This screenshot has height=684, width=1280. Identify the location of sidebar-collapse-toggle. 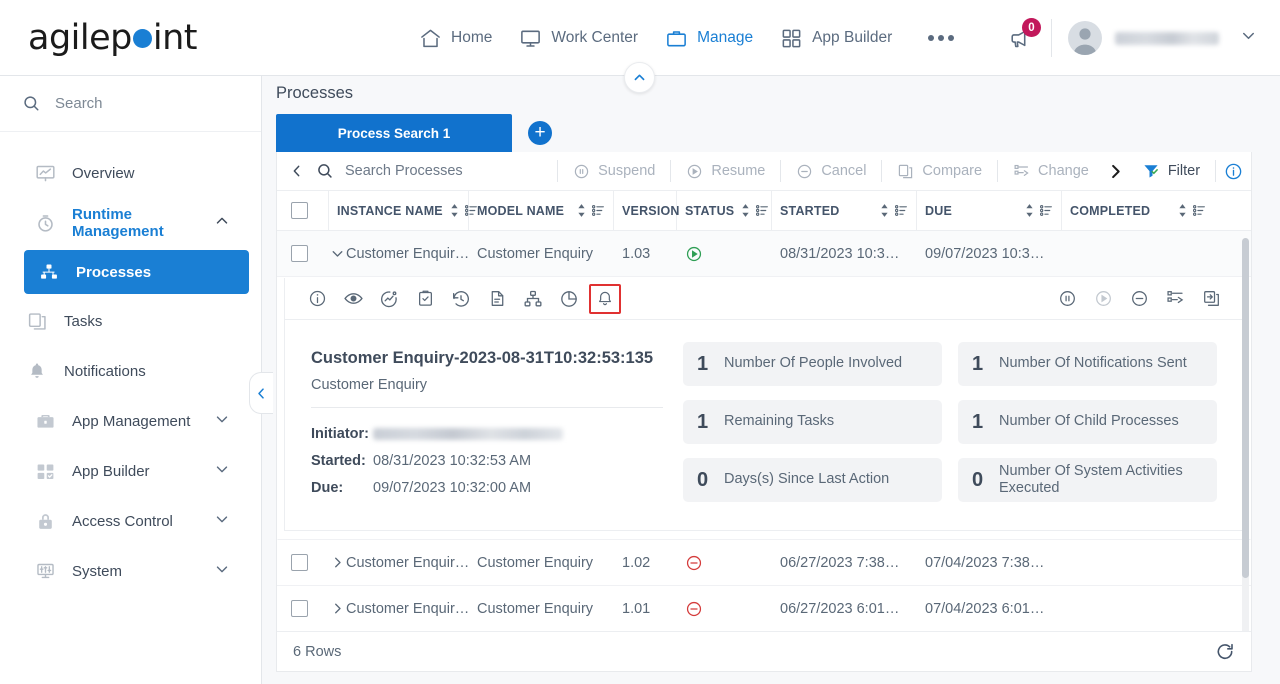
(261, 393).